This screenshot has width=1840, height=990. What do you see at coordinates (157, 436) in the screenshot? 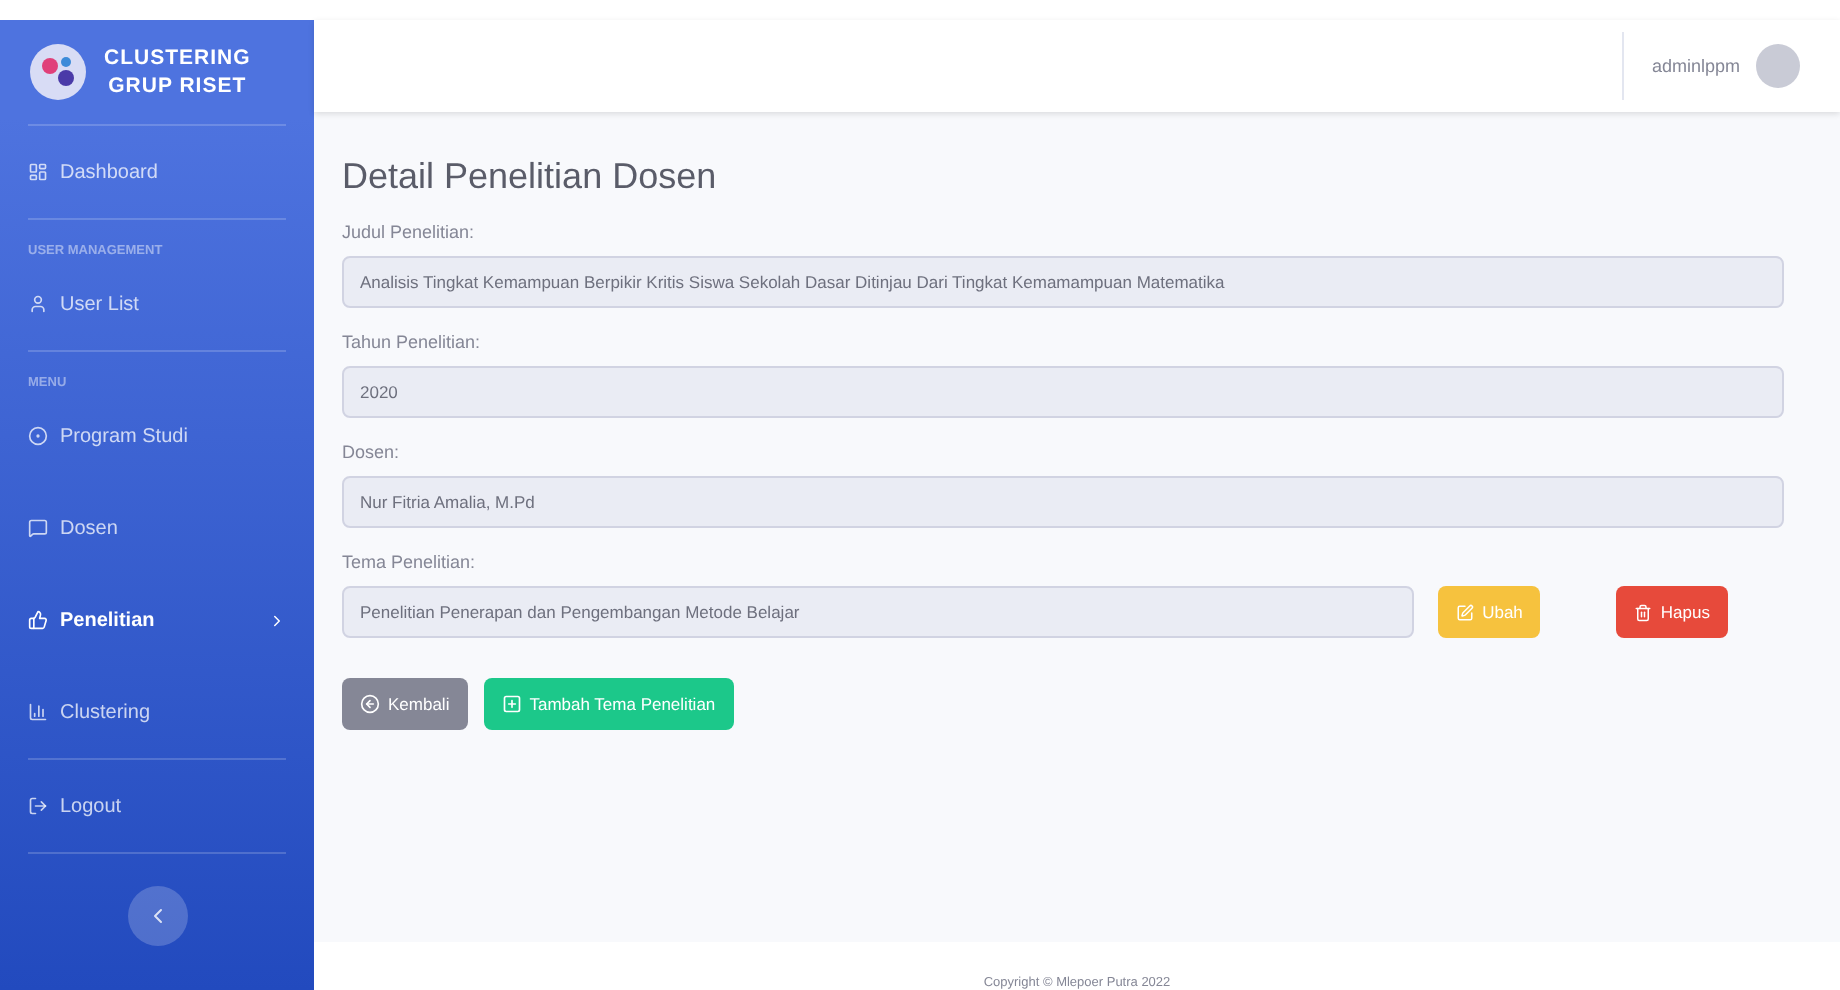
I see `sidebar-item: Program Studi` at bounding box center [157, 436].